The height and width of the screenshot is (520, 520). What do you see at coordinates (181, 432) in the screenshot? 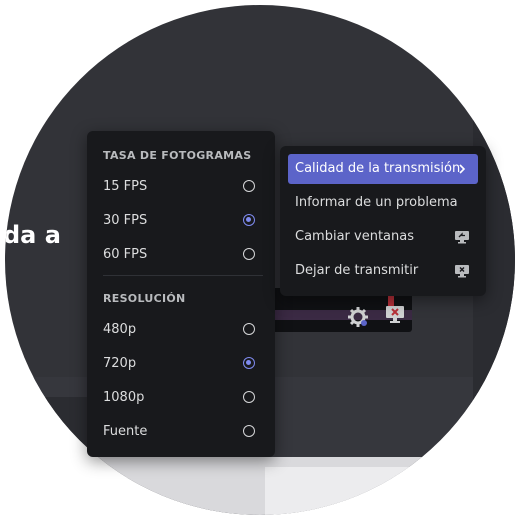
I see `resolution-option-source: Fuente` at bounding box center [181, 432].